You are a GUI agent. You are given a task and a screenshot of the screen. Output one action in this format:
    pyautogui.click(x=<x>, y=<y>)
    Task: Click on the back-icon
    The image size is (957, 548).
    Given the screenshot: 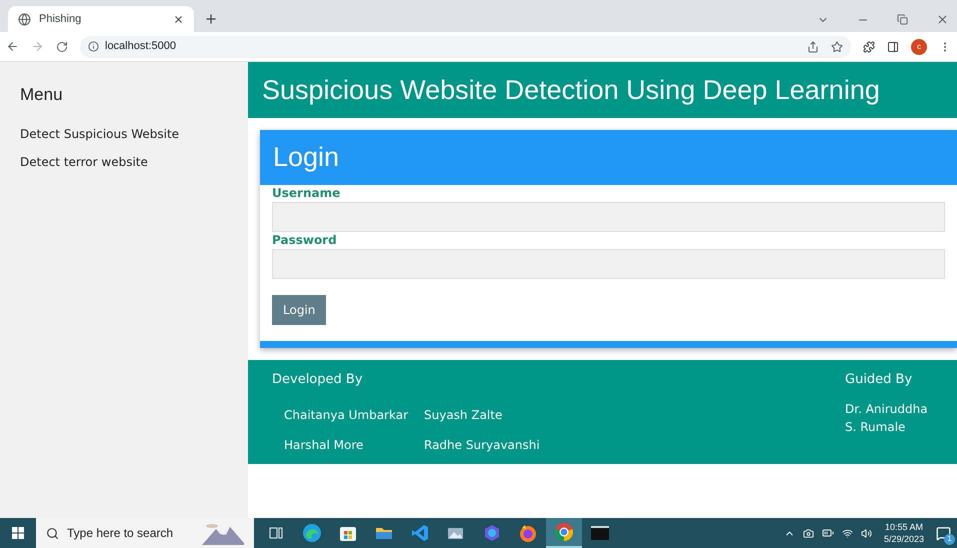 What is the action you would take?
    pyautogui.click(x=12, y=46)
    